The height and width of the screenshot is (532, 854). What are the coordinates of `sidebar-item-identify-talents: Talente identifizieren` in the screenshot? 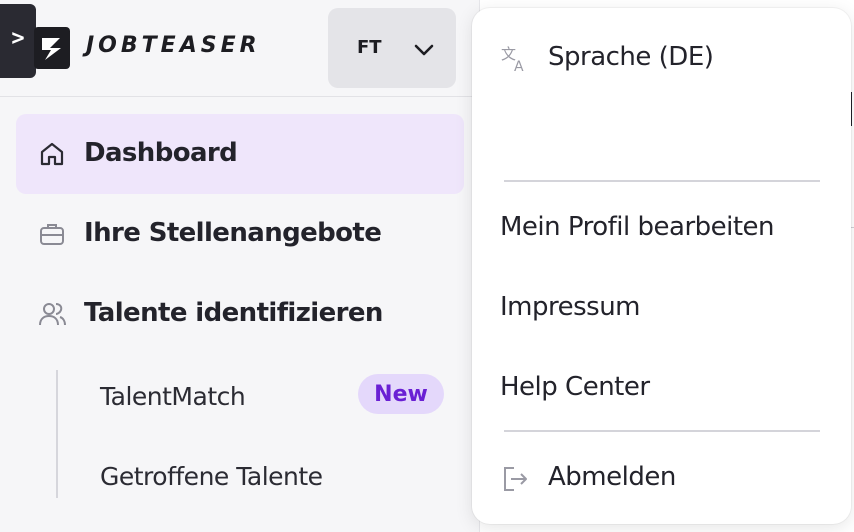 It's located at (240, 314).